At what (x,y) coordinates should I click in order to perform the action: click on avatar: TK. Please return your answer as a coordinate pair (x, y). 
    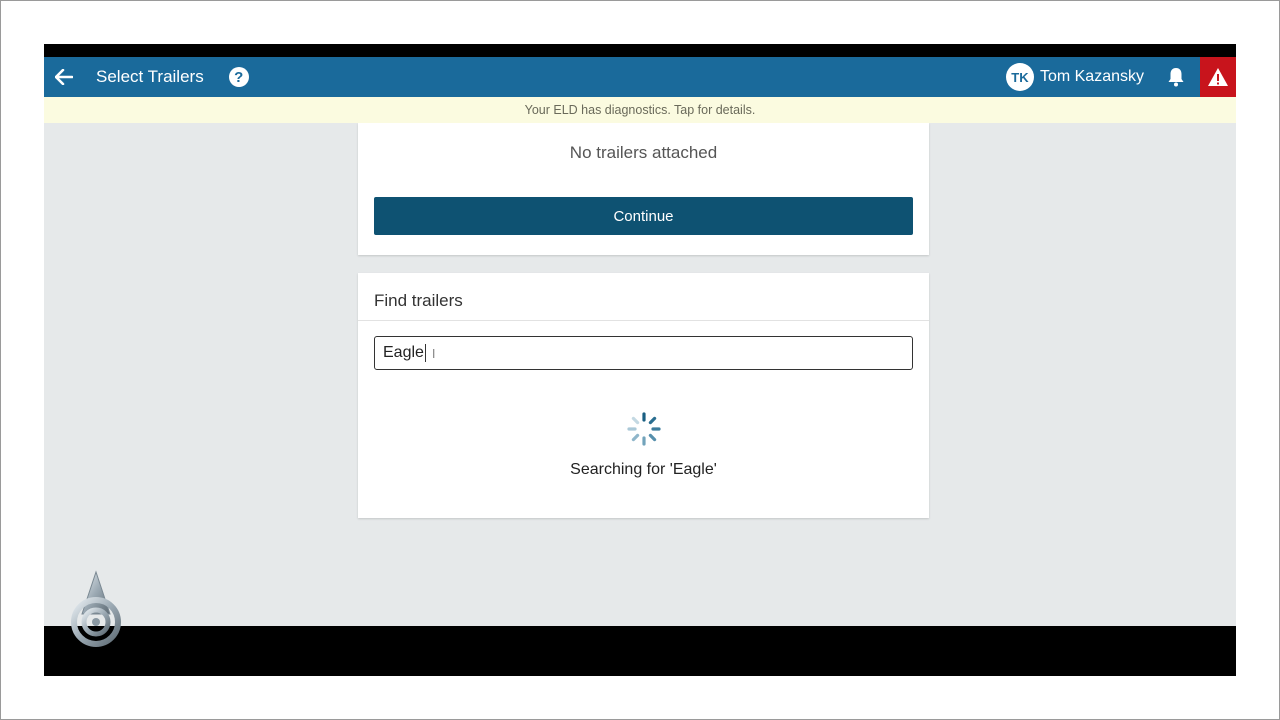
    Looking at the image, I should click on (1019, 77).